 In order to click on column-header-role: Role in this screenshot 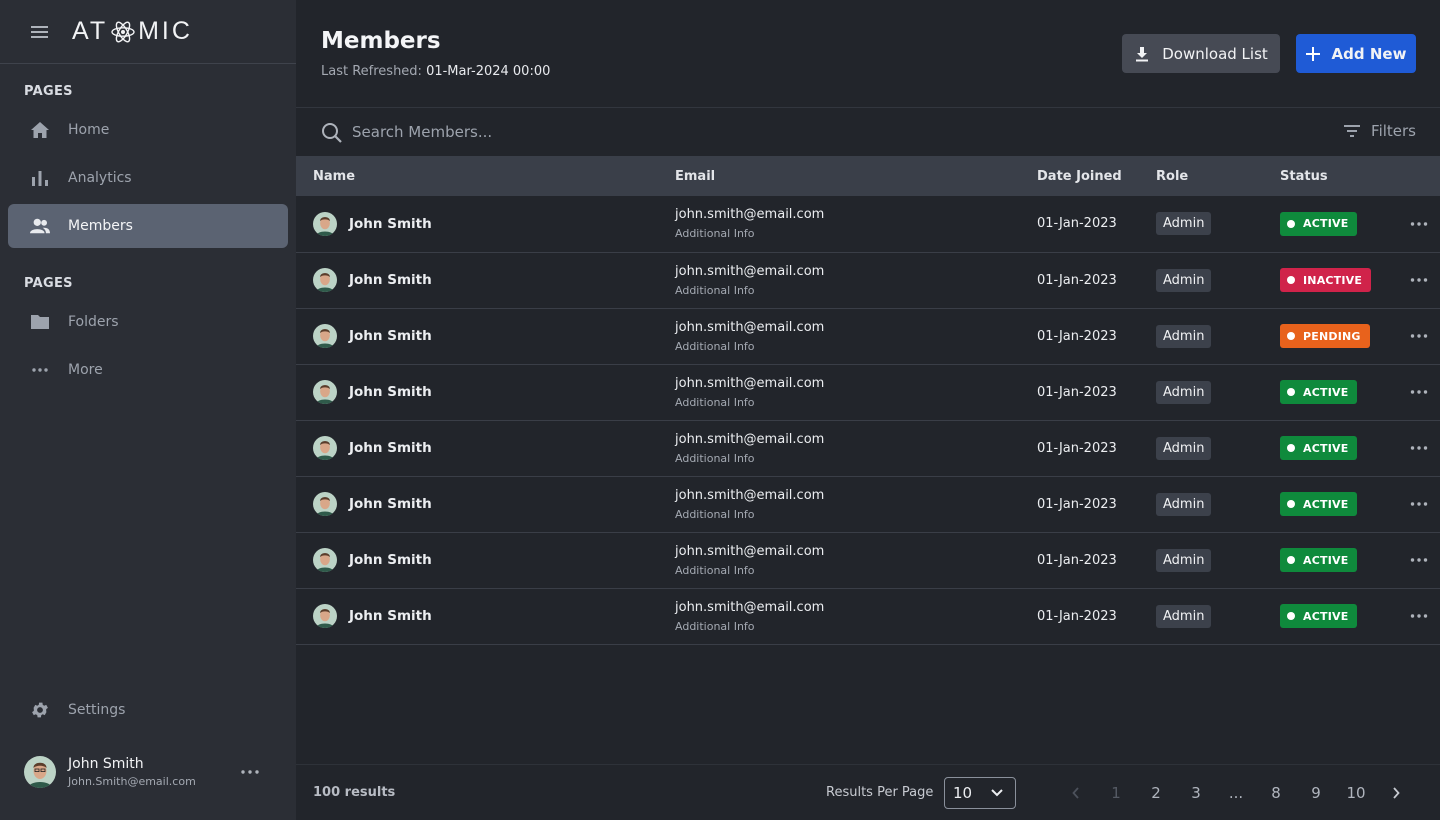, I will do `click(1201, 176)`.